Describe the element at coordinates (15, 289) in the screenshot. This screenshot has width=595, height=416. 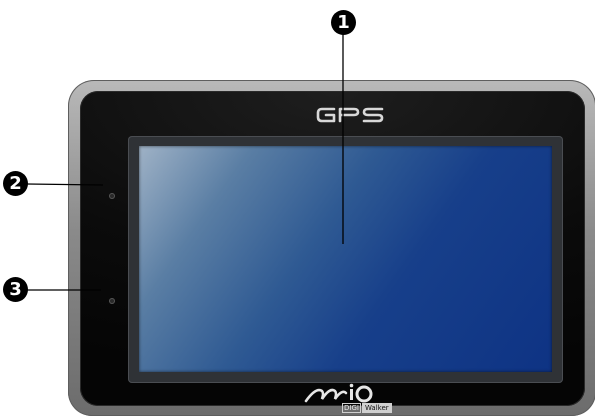
I see `callout-3: 3` at that location.